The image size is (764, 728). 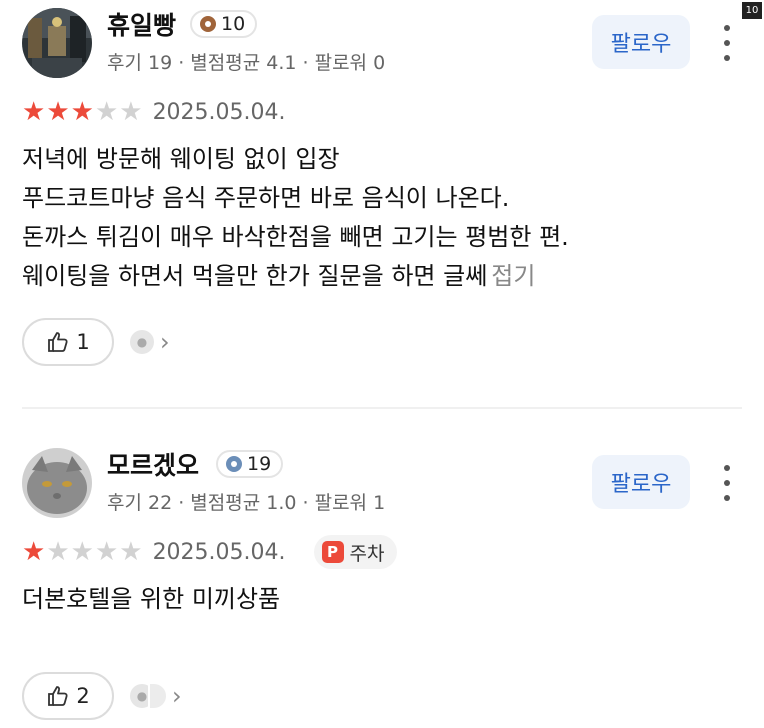 I want to click on username: 휴일빵, so click(x=141, y=24).